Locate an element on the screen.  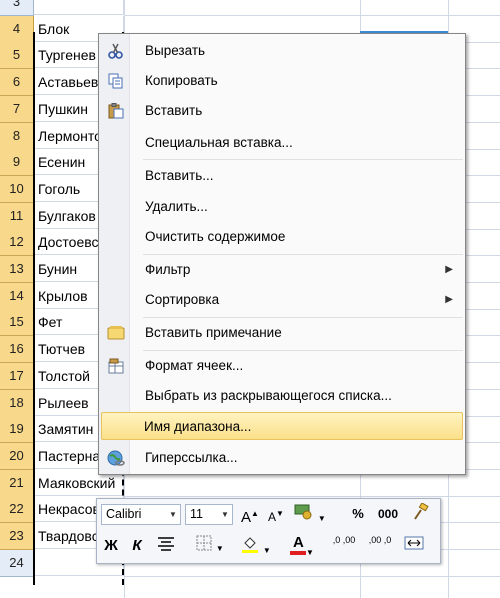
font-color-icon: A is located at coordinates (298, 544).